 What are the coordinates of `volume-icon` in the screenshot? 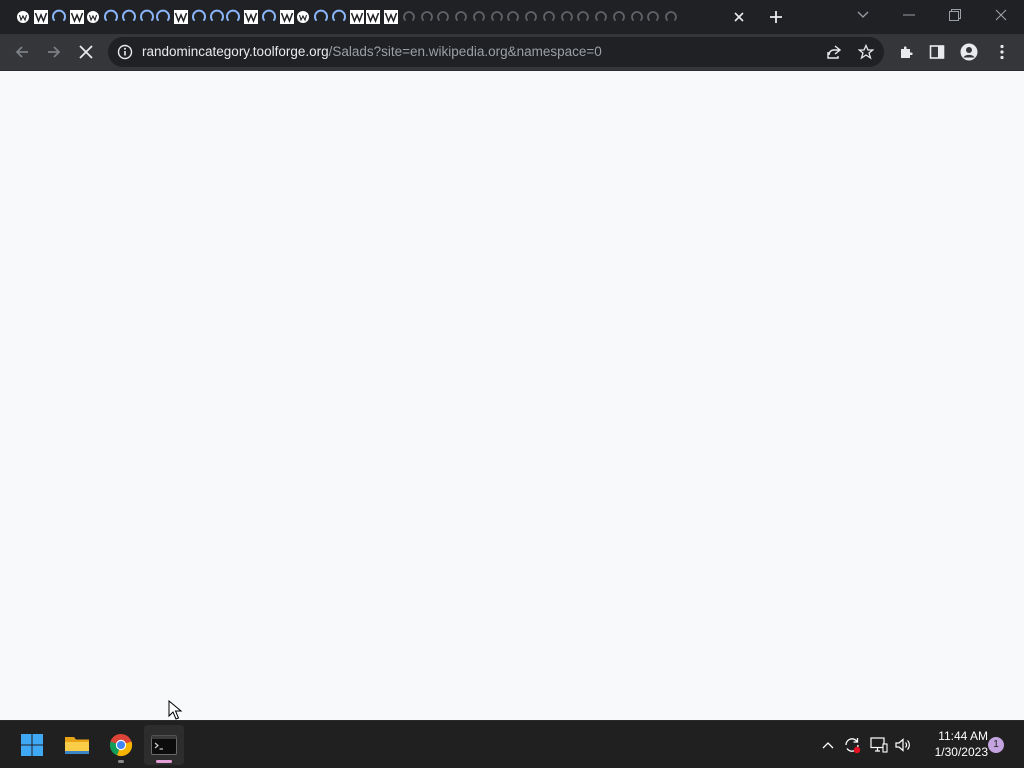 It's located at (903, 745).